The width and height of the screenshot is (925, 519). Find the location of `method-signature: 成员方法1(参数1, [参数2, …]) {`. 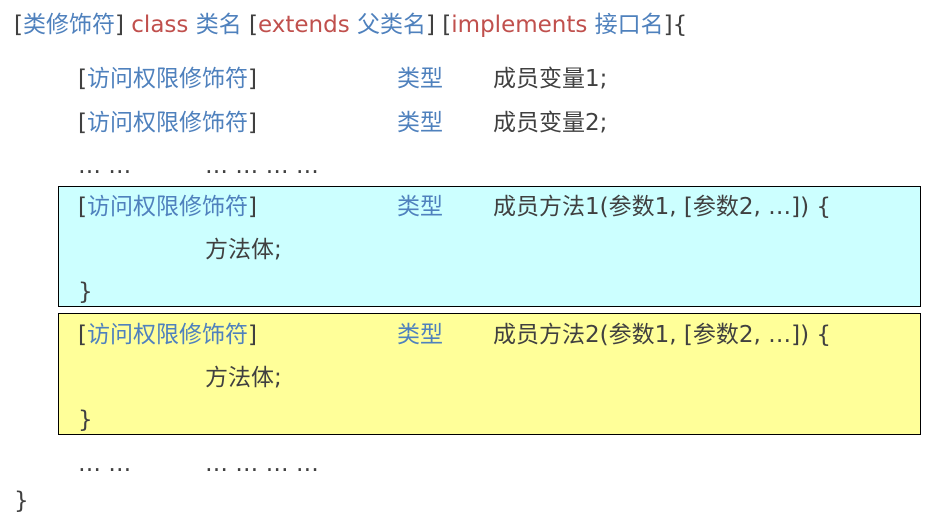

method-signature: 成员方法1(参数1, [参数2, …]) { is located at coordinates (662, 207).